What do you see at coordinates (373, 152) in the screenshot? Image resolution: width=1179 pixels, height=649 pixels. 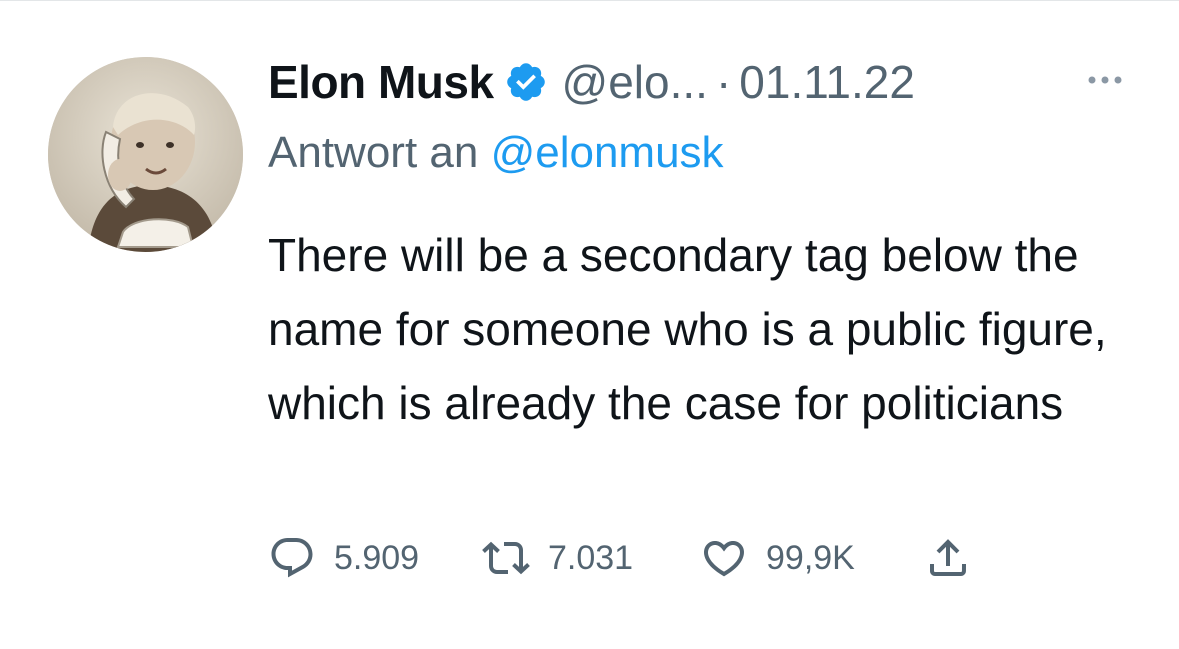 I see `reply-prefix: Antwort an` at bounding box center [373, 152].